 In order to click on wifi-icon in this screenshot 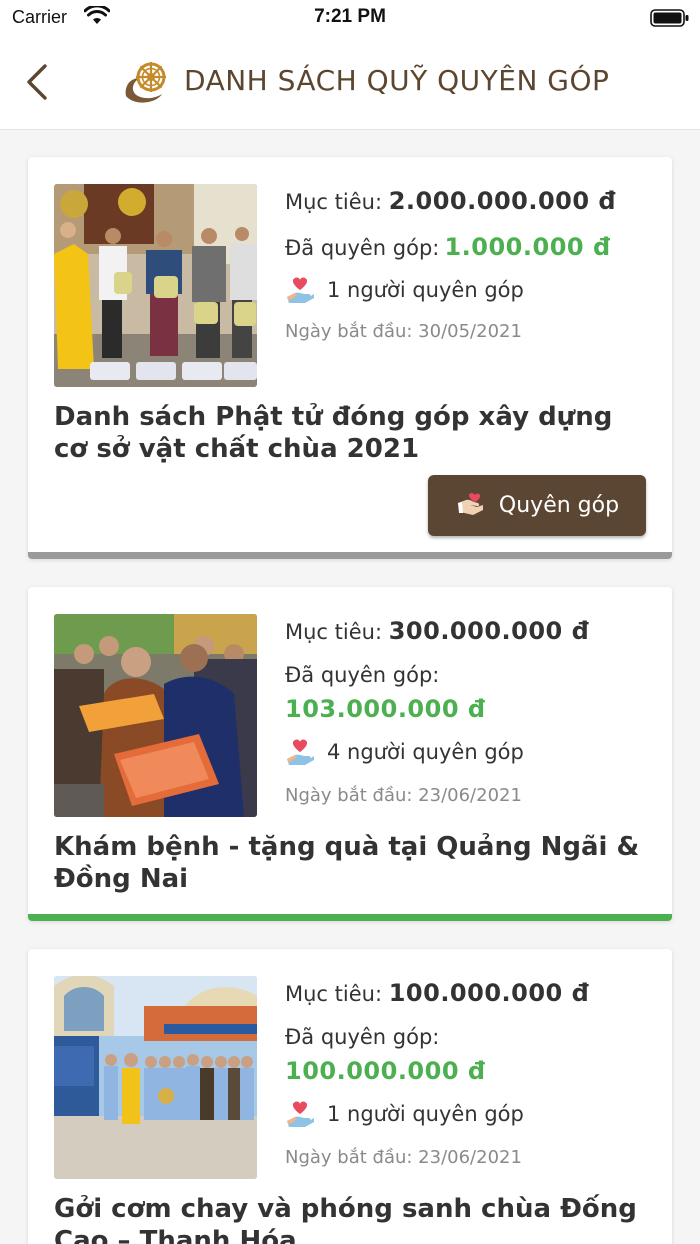, I will do `click(97, 15)`.